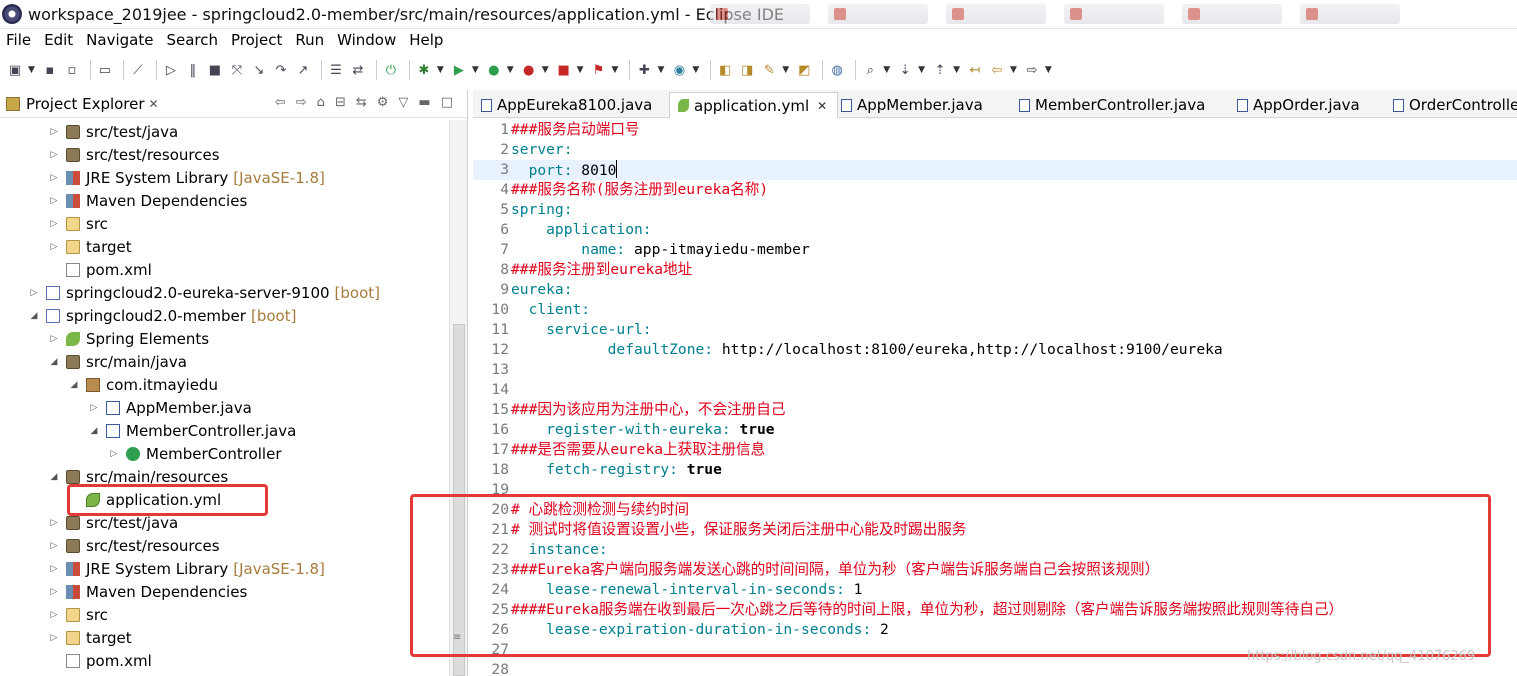  I want to click on code-line: 15 ###因为该应用为注册中心，不会注册自己, so click(995, 410).